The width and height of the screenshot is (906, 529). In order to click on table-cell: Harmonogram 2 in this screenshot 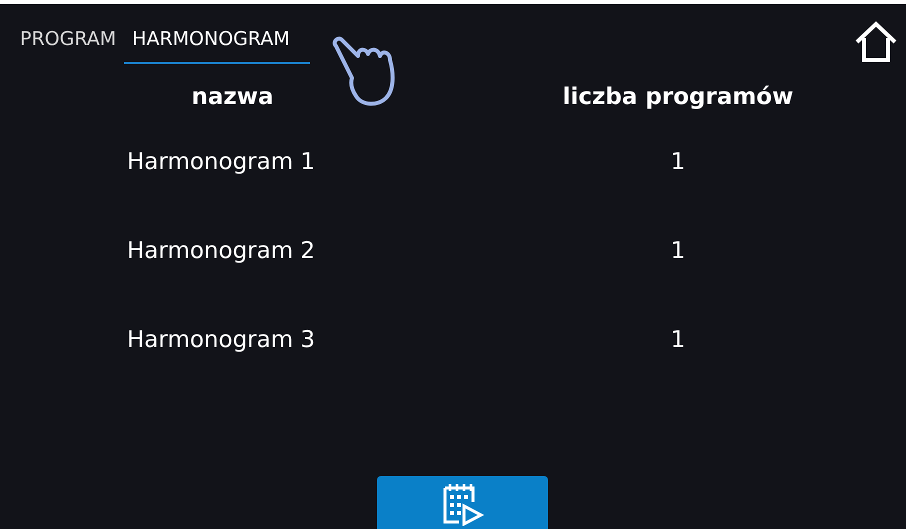, I will do `click(232, 253)`.